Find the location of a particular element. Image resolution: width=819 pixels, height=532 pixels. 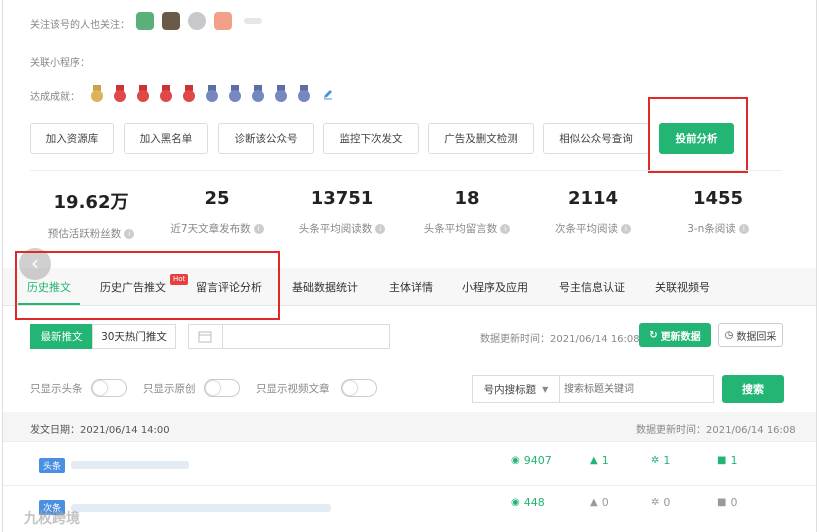

calendar-icon is located at coordinates (205, 337).